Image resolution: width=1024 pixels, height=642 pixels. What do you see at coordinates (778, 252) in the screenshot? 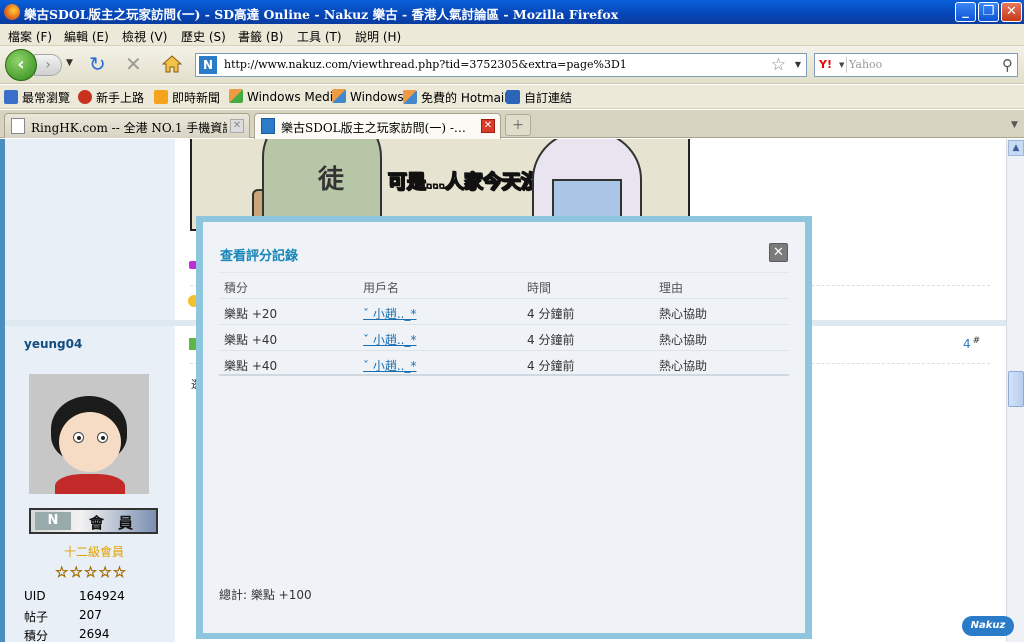
I see `modal-close-button: ✕` at bounding box center [778, 252].